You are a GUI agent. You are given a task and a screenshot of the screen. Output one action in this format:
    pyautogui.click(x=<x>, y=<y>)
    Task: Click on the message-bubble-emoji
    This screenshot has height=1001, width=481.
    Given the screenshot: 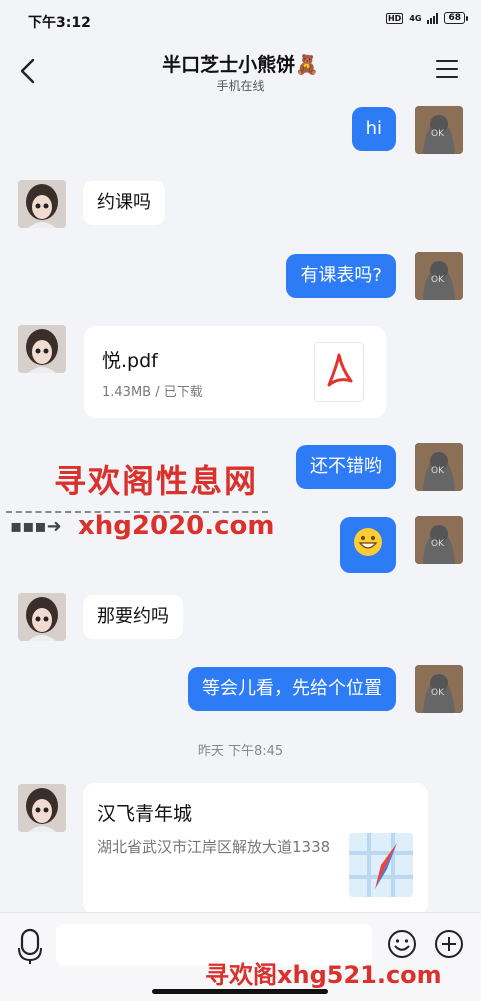 What is the action you would take?
    pyautogui.click(x=368, y=545)
    